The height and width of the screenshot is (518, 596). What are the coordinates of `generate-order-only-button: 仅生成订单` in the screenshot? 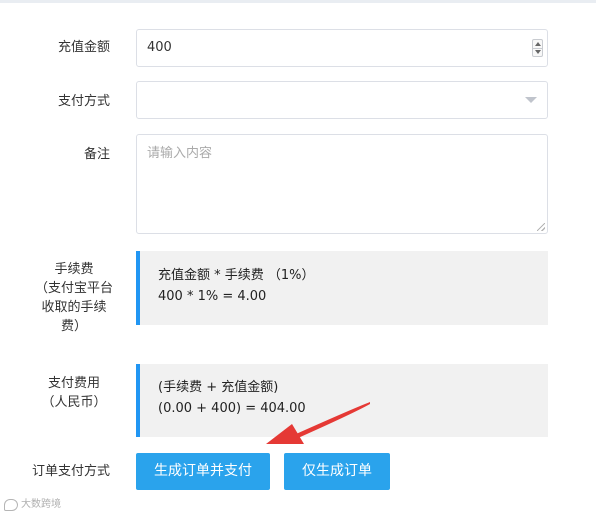 It's located at (337, 471).